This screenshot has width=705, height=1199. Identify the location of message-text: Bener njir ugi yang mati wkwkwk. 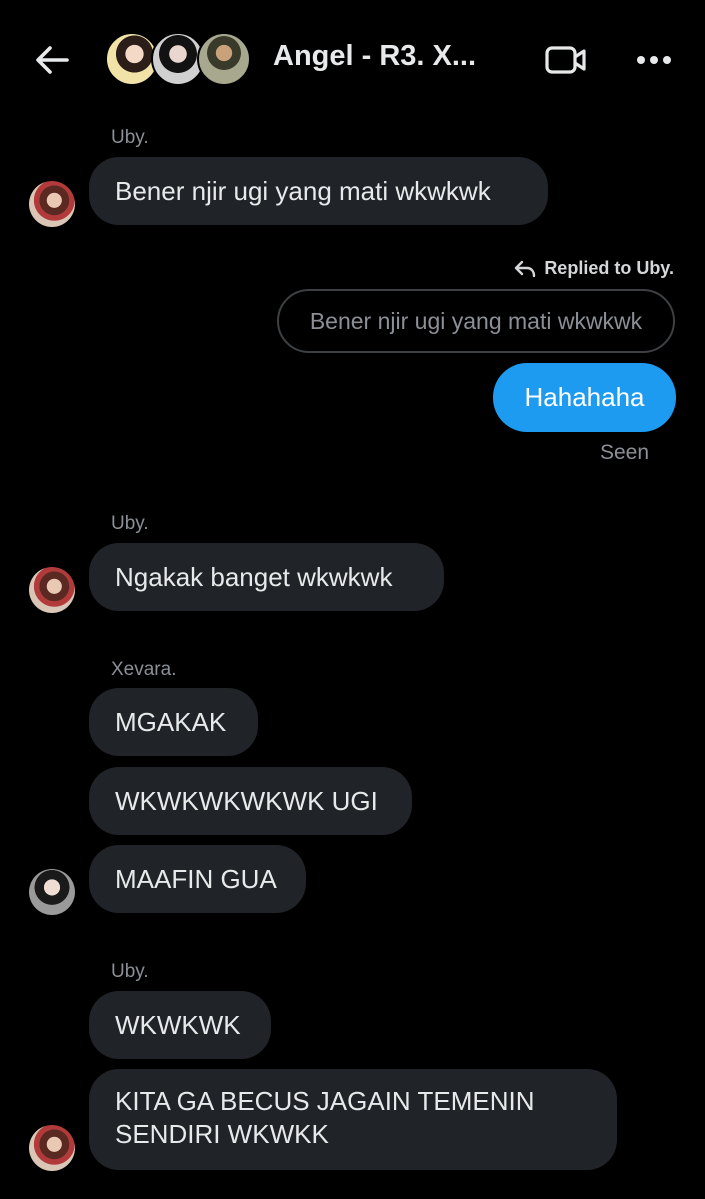
(303, 190).